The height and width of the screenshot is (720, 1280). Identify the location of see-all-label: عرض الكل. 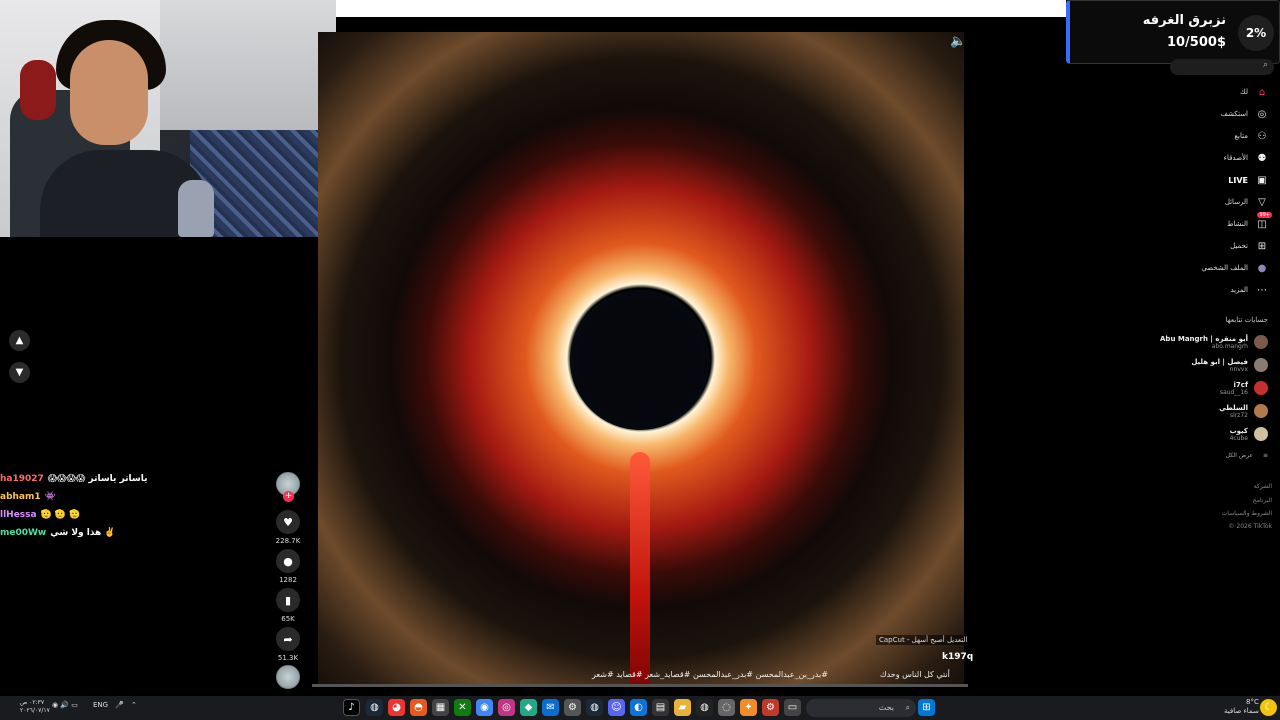
(1239, 455).